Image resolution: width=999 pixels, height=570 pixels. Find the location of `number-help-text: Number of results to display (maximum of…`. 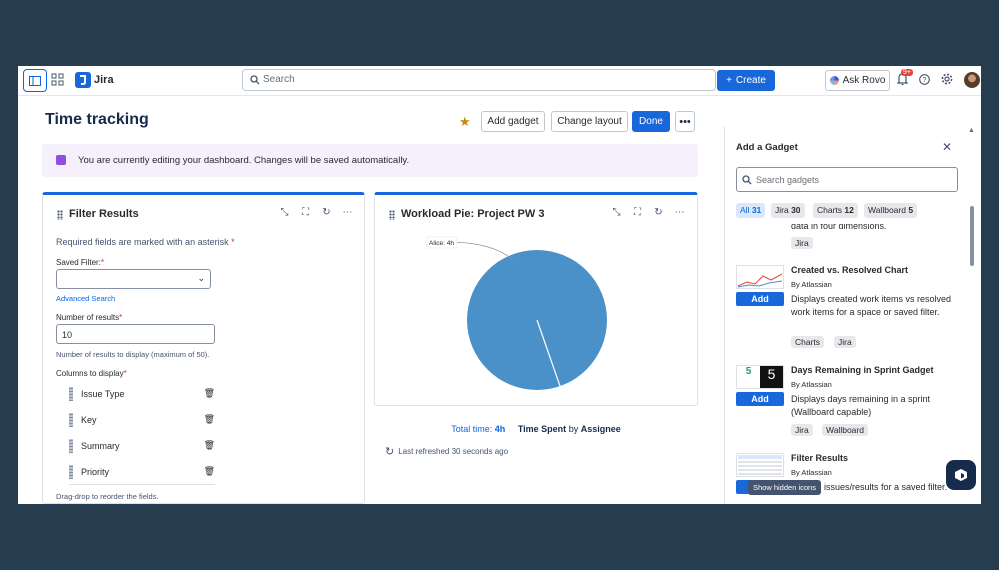

number-help-text: Number of results to display (maximum of… is located at coordinates (133, 354).